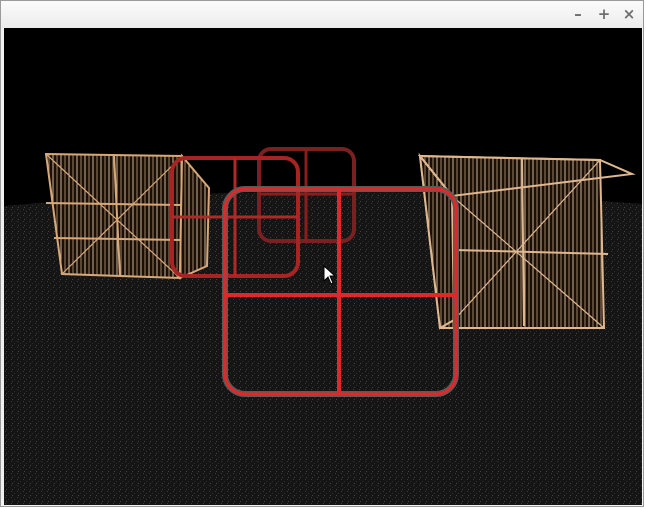 The width and height of the screenshot is (646, 509). I want to click on maximize-button: +, so click(604, 14).